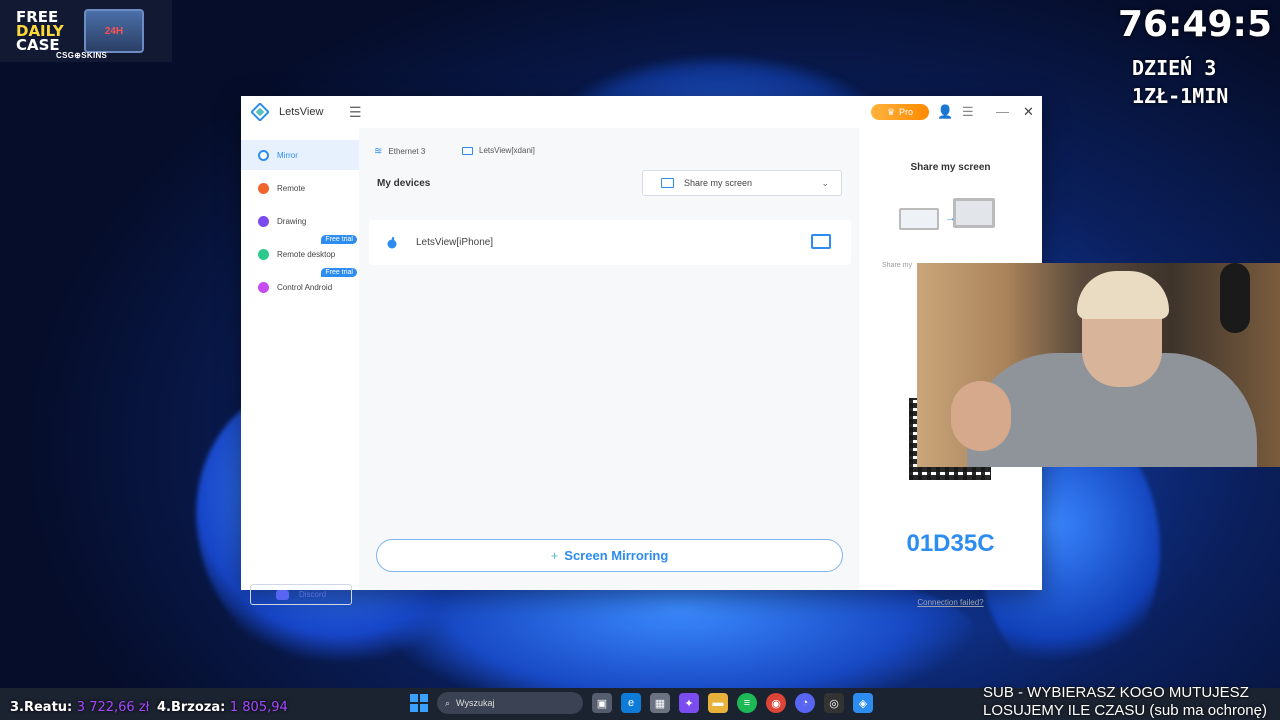 This screenshot has width=1280, height=720. I want to click on control-android-icon, so click(263, 287).